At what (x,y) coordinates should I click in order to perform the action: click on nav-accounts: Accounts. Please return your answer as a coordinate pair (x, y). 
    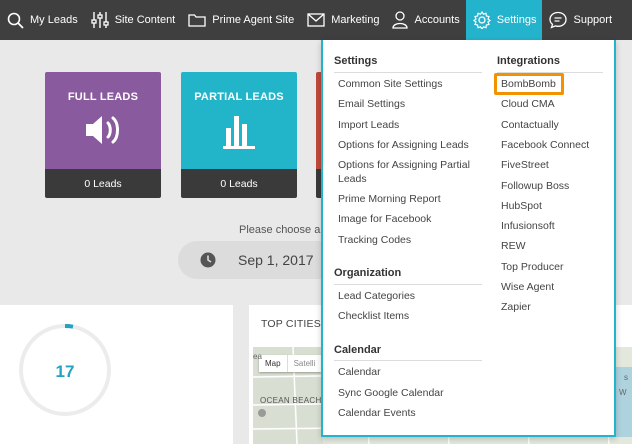
    Looking at the image, I should click on (425, 20).